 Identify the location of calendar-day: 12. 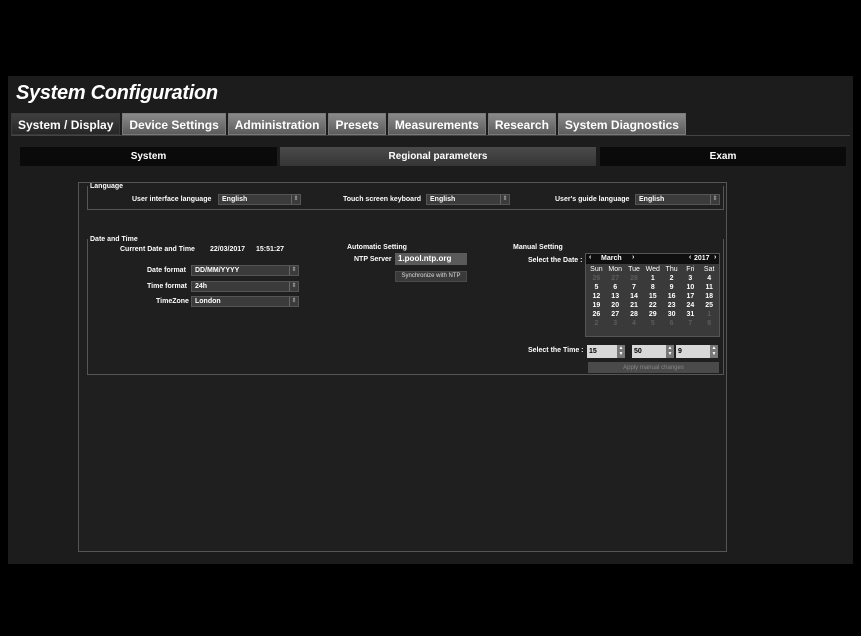
(596, 296).